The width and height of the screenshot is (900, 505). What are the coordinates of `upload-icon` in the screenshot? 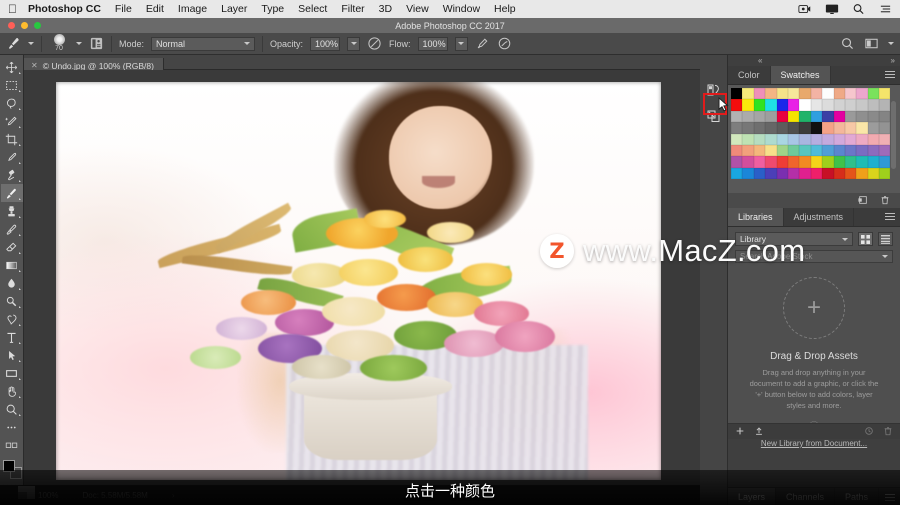 It's located at (759, 432).